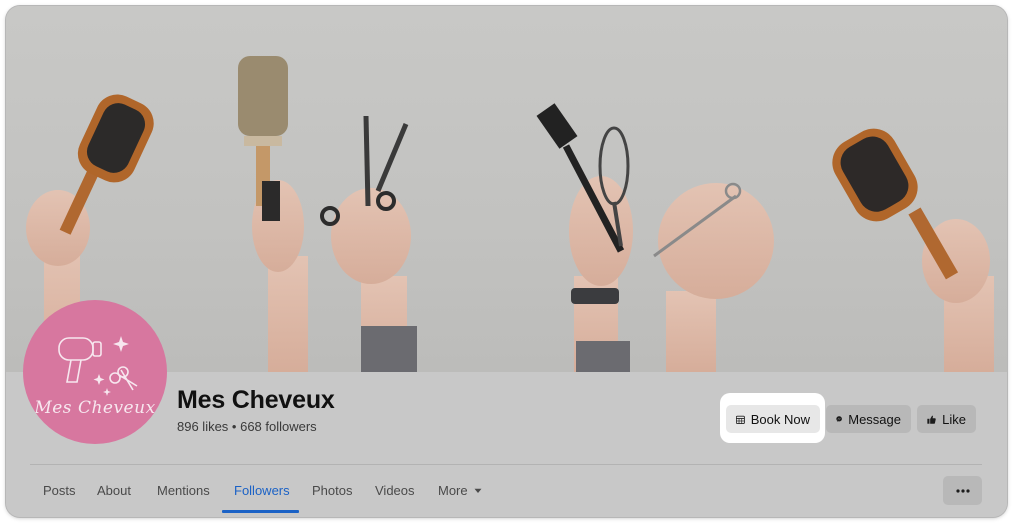 This screenshot has width=1015, height=525. Describe the element at coordinates (395, 490) in the screenshot. I see `tab-videos: Videos` at that location.